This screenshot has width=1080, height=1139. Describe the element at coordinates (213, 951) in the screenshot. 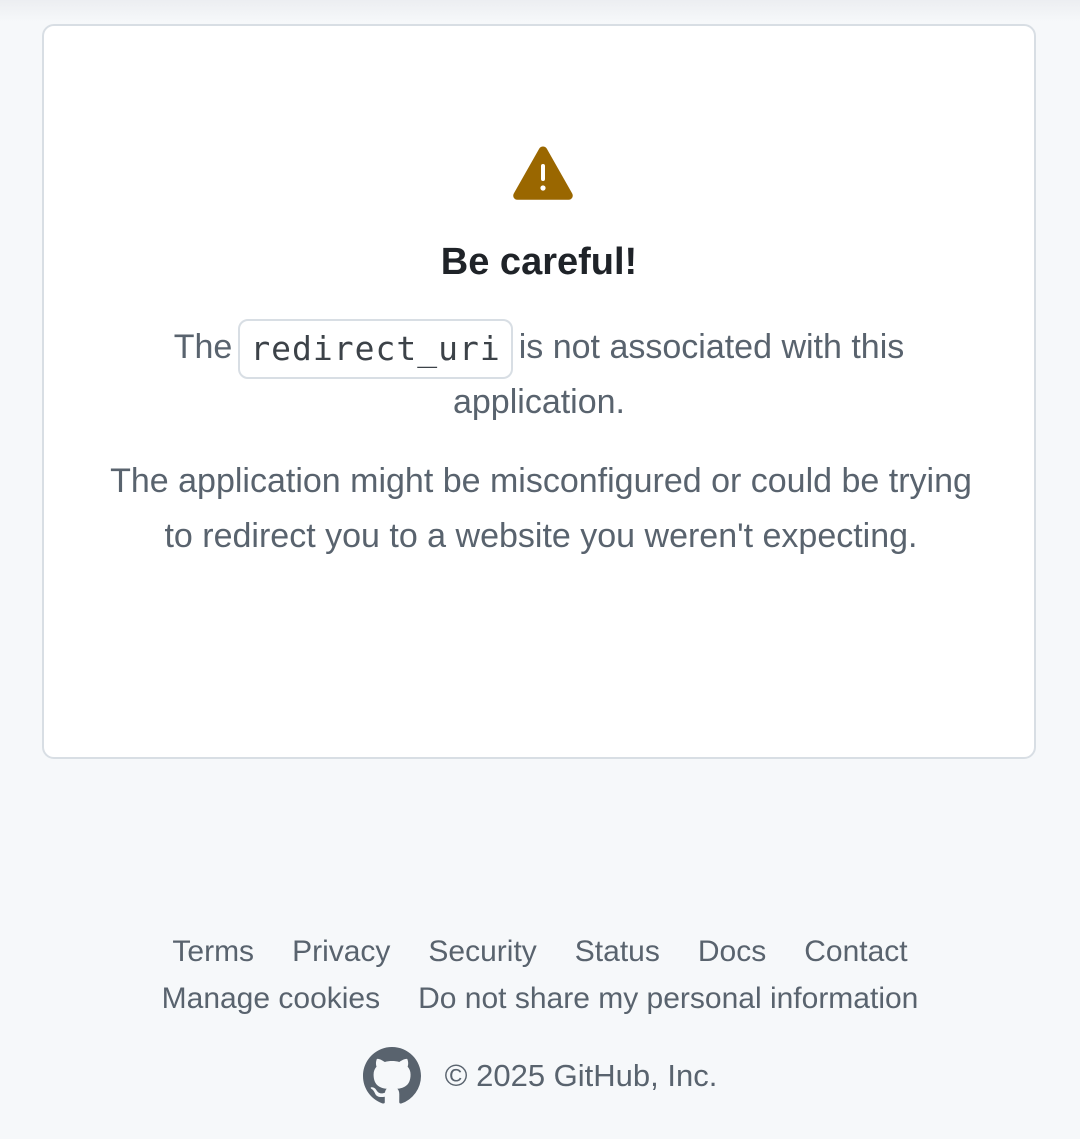

I see `footer-link-terms: Terms` at that location.